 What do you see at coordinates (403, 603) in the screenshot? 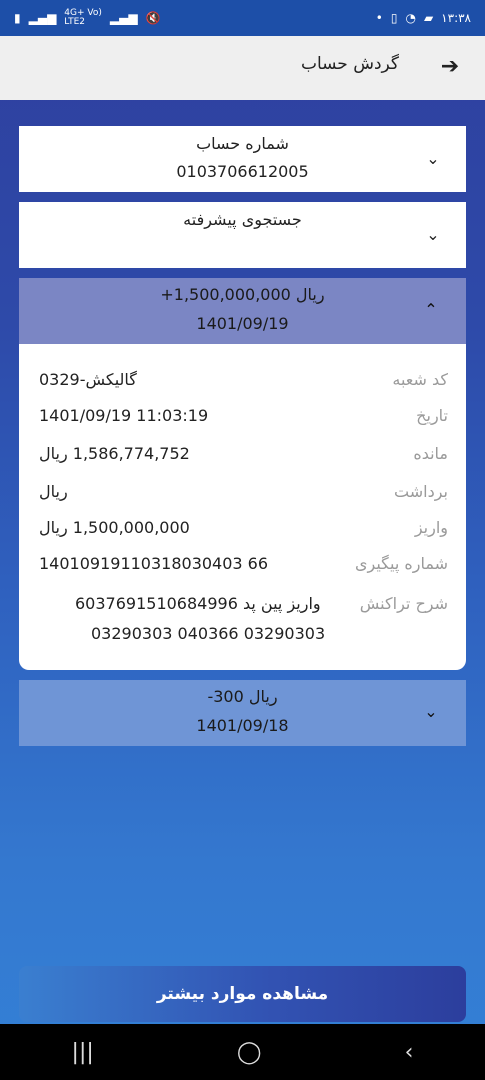
I see `description-label: شرح تراکنش` at bounding box center [403, 603].